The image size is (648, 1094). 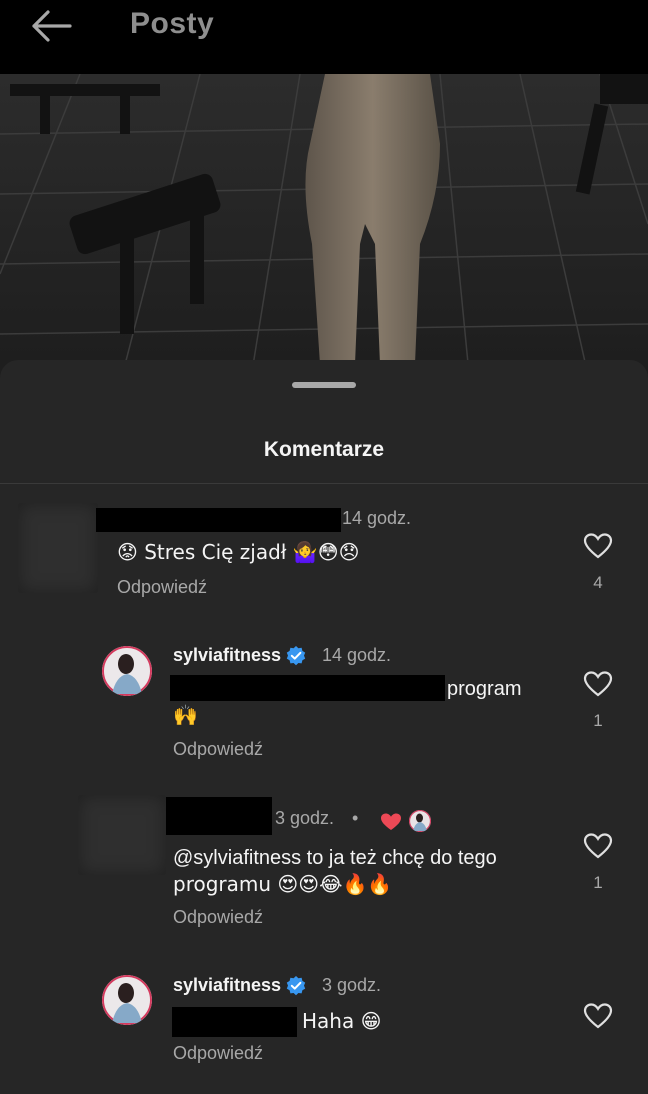 I want to click on comment-text-line1: program, so click(x=484, y=689).